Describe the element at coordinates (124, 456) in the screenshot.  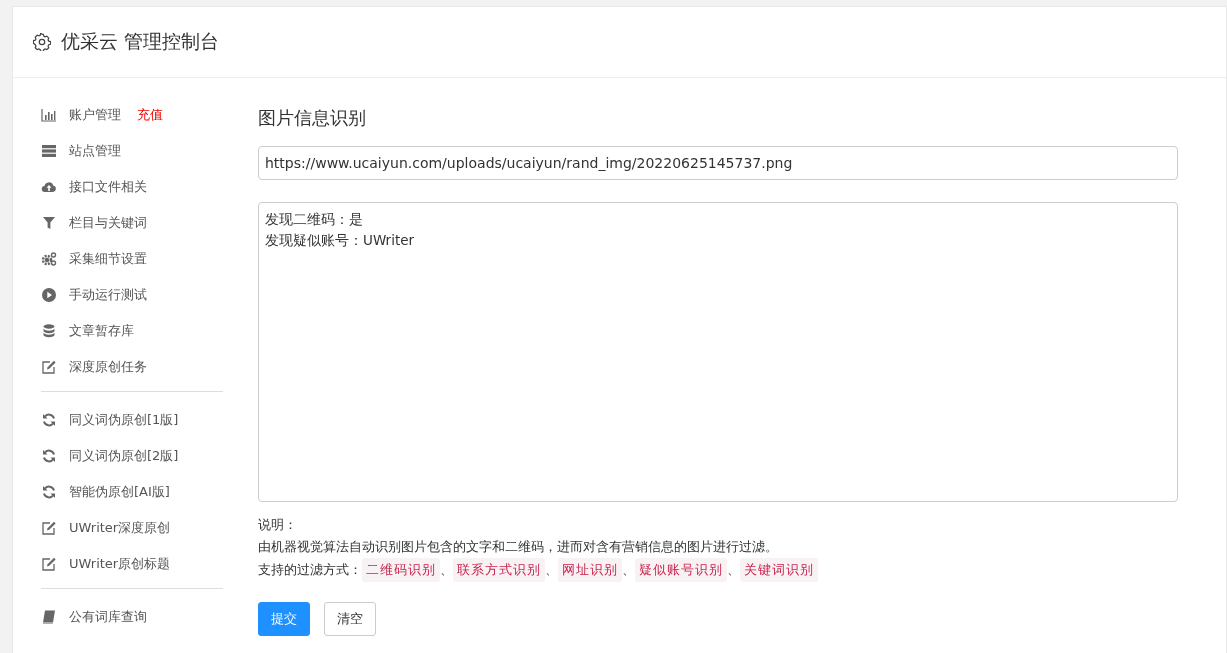
I see `sidebar-item: 同义词伪原创[2版]` at that location.